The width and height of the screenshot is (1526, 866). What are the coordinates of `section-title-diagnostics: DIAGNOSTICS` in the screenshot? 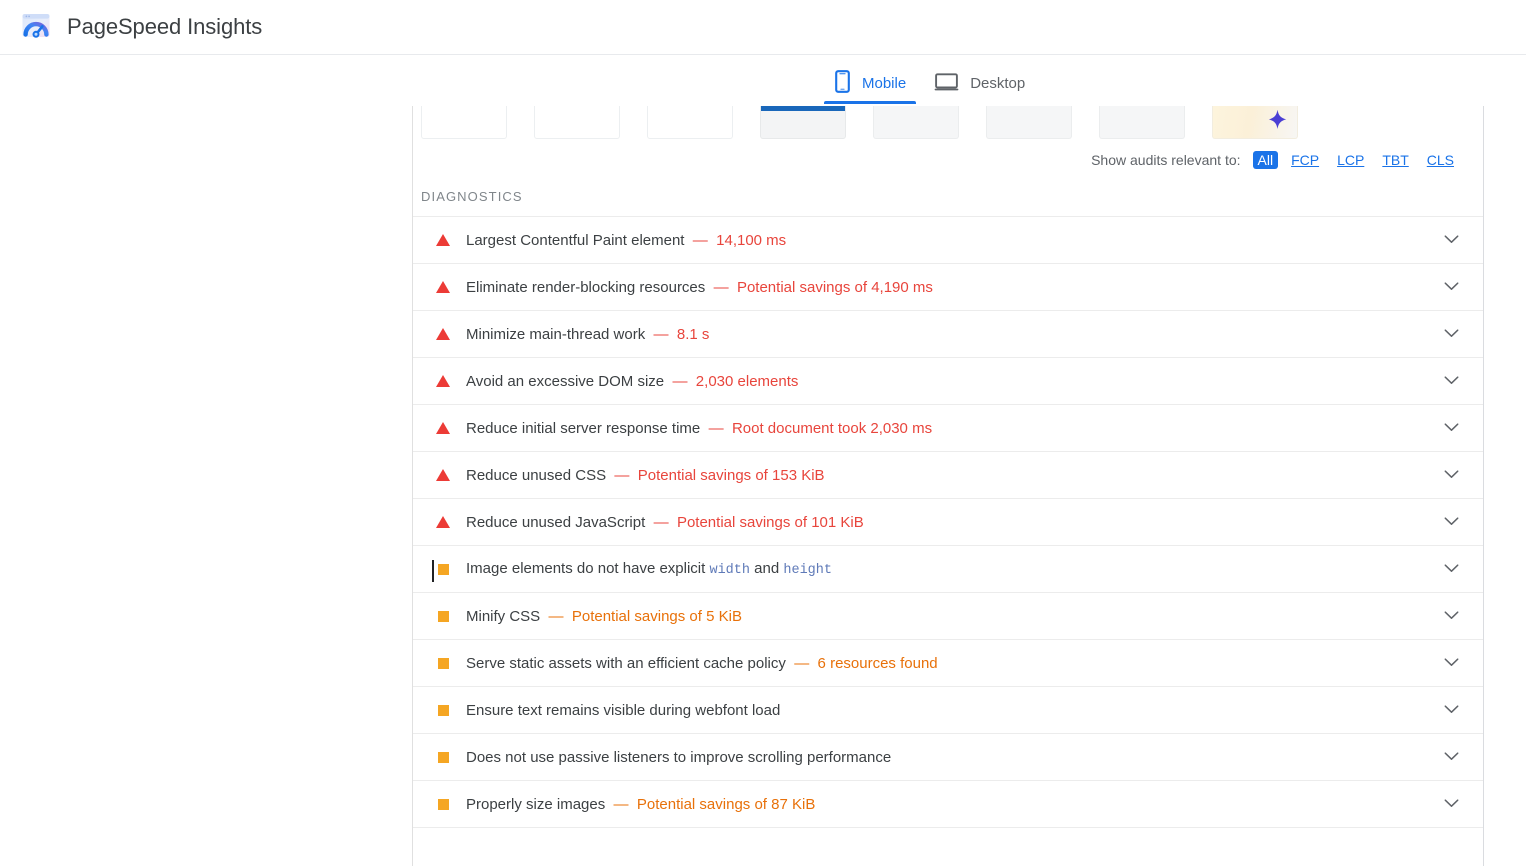 It's located at (472, 196).